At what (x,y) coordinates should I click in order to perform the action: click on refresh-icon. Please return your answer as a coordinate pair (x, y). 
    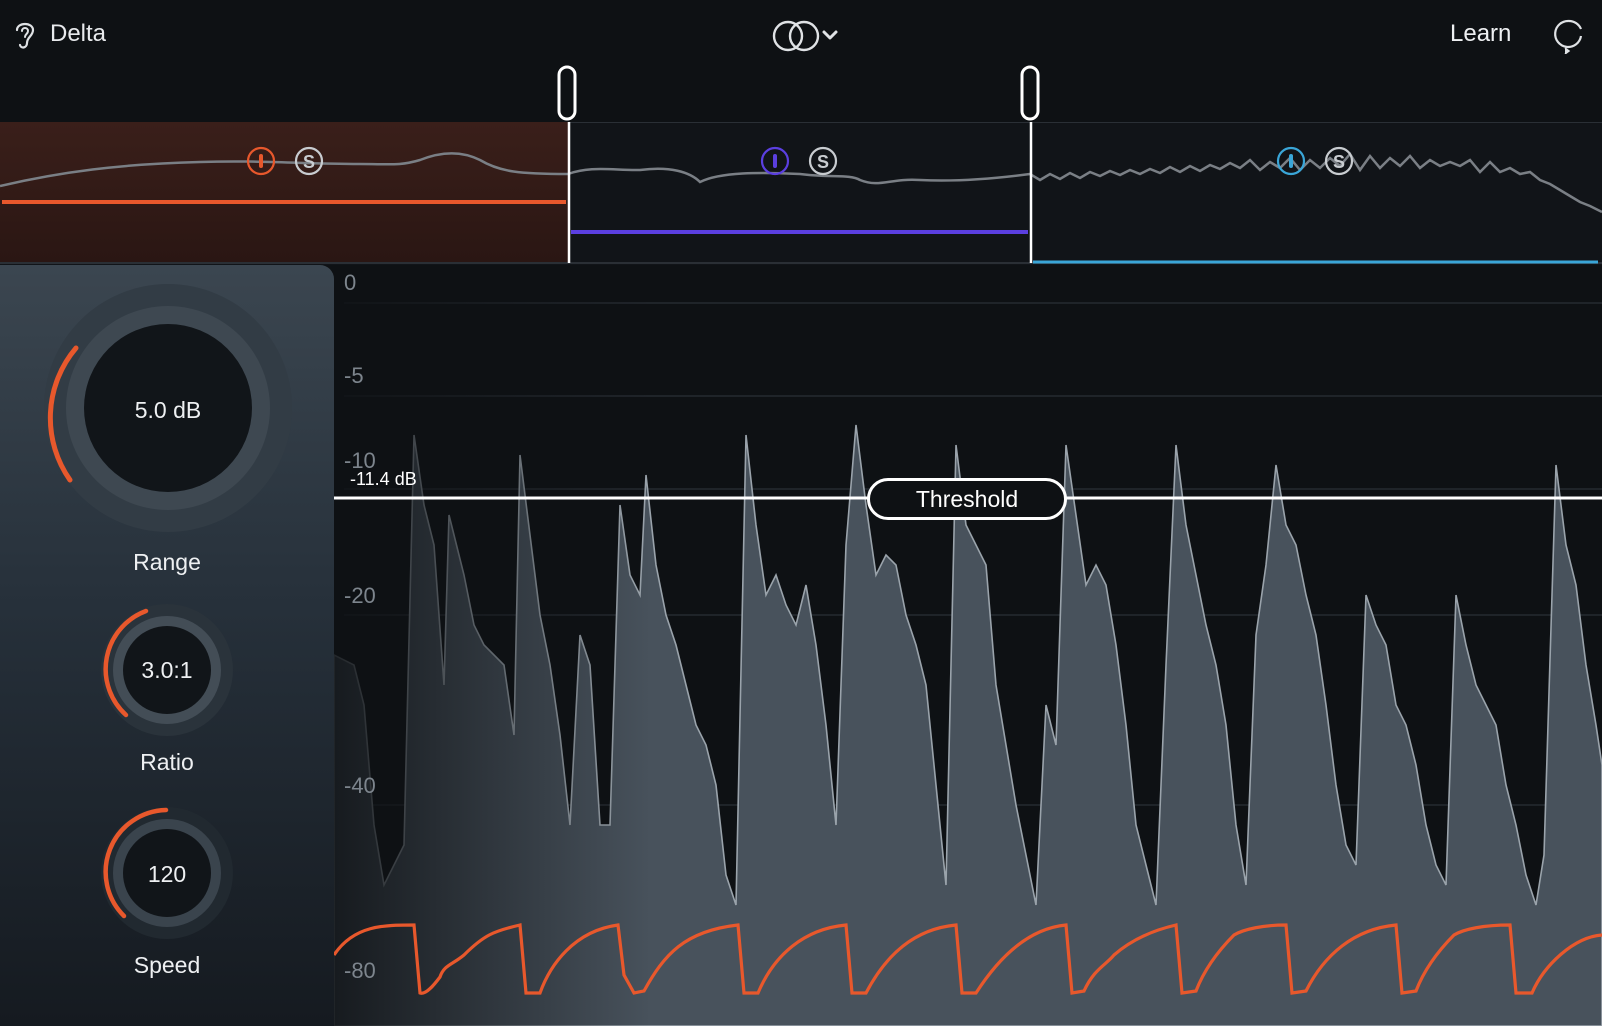
    Looking at the image, I should click on (1569, 35).